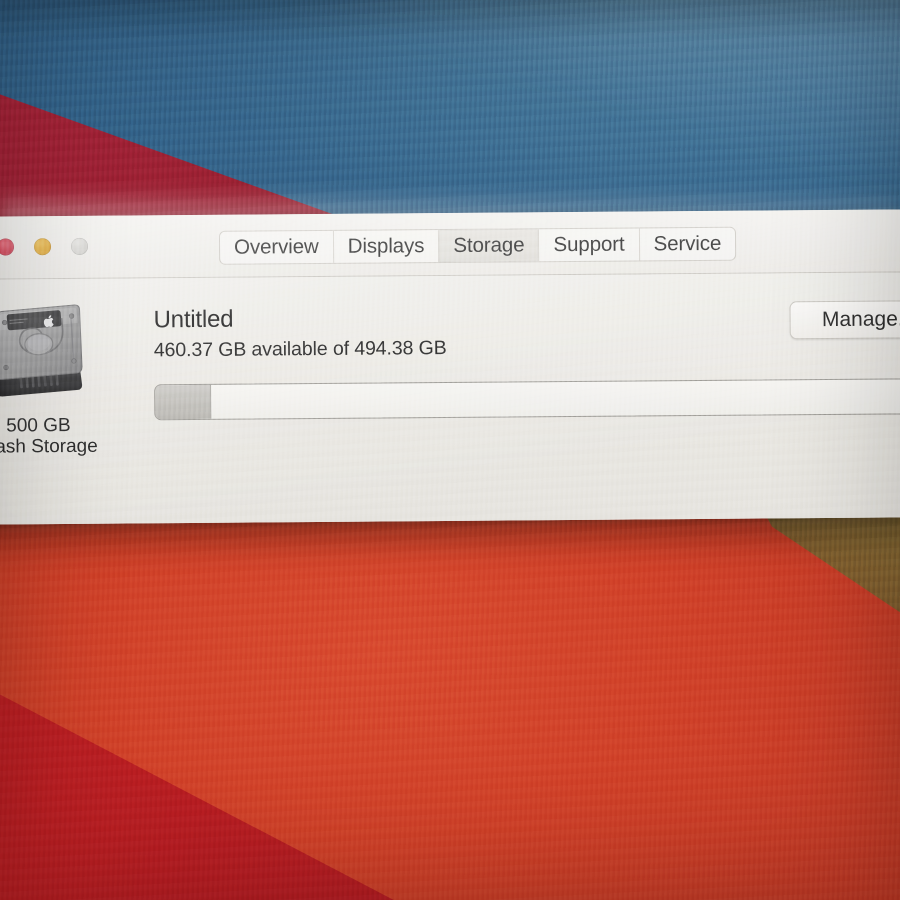  I want to click on drive-caption: 500 GB Flash Storage, so click(59, 437).